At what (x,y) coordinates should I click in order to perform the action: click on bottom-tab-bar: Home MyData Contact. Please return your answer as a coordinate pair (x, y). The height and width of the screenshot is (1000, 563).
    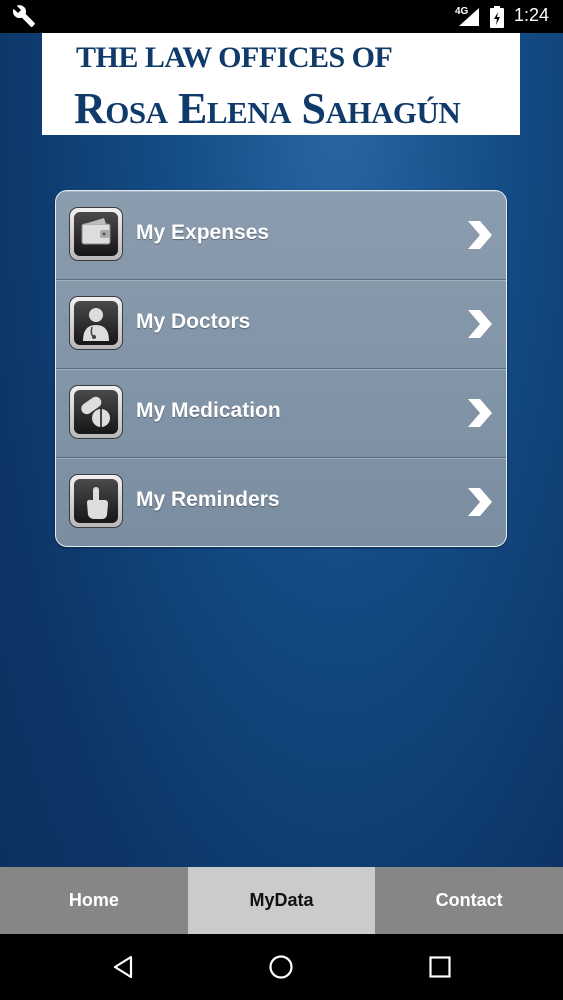
    Looking at the image, I should click on (281, 900).